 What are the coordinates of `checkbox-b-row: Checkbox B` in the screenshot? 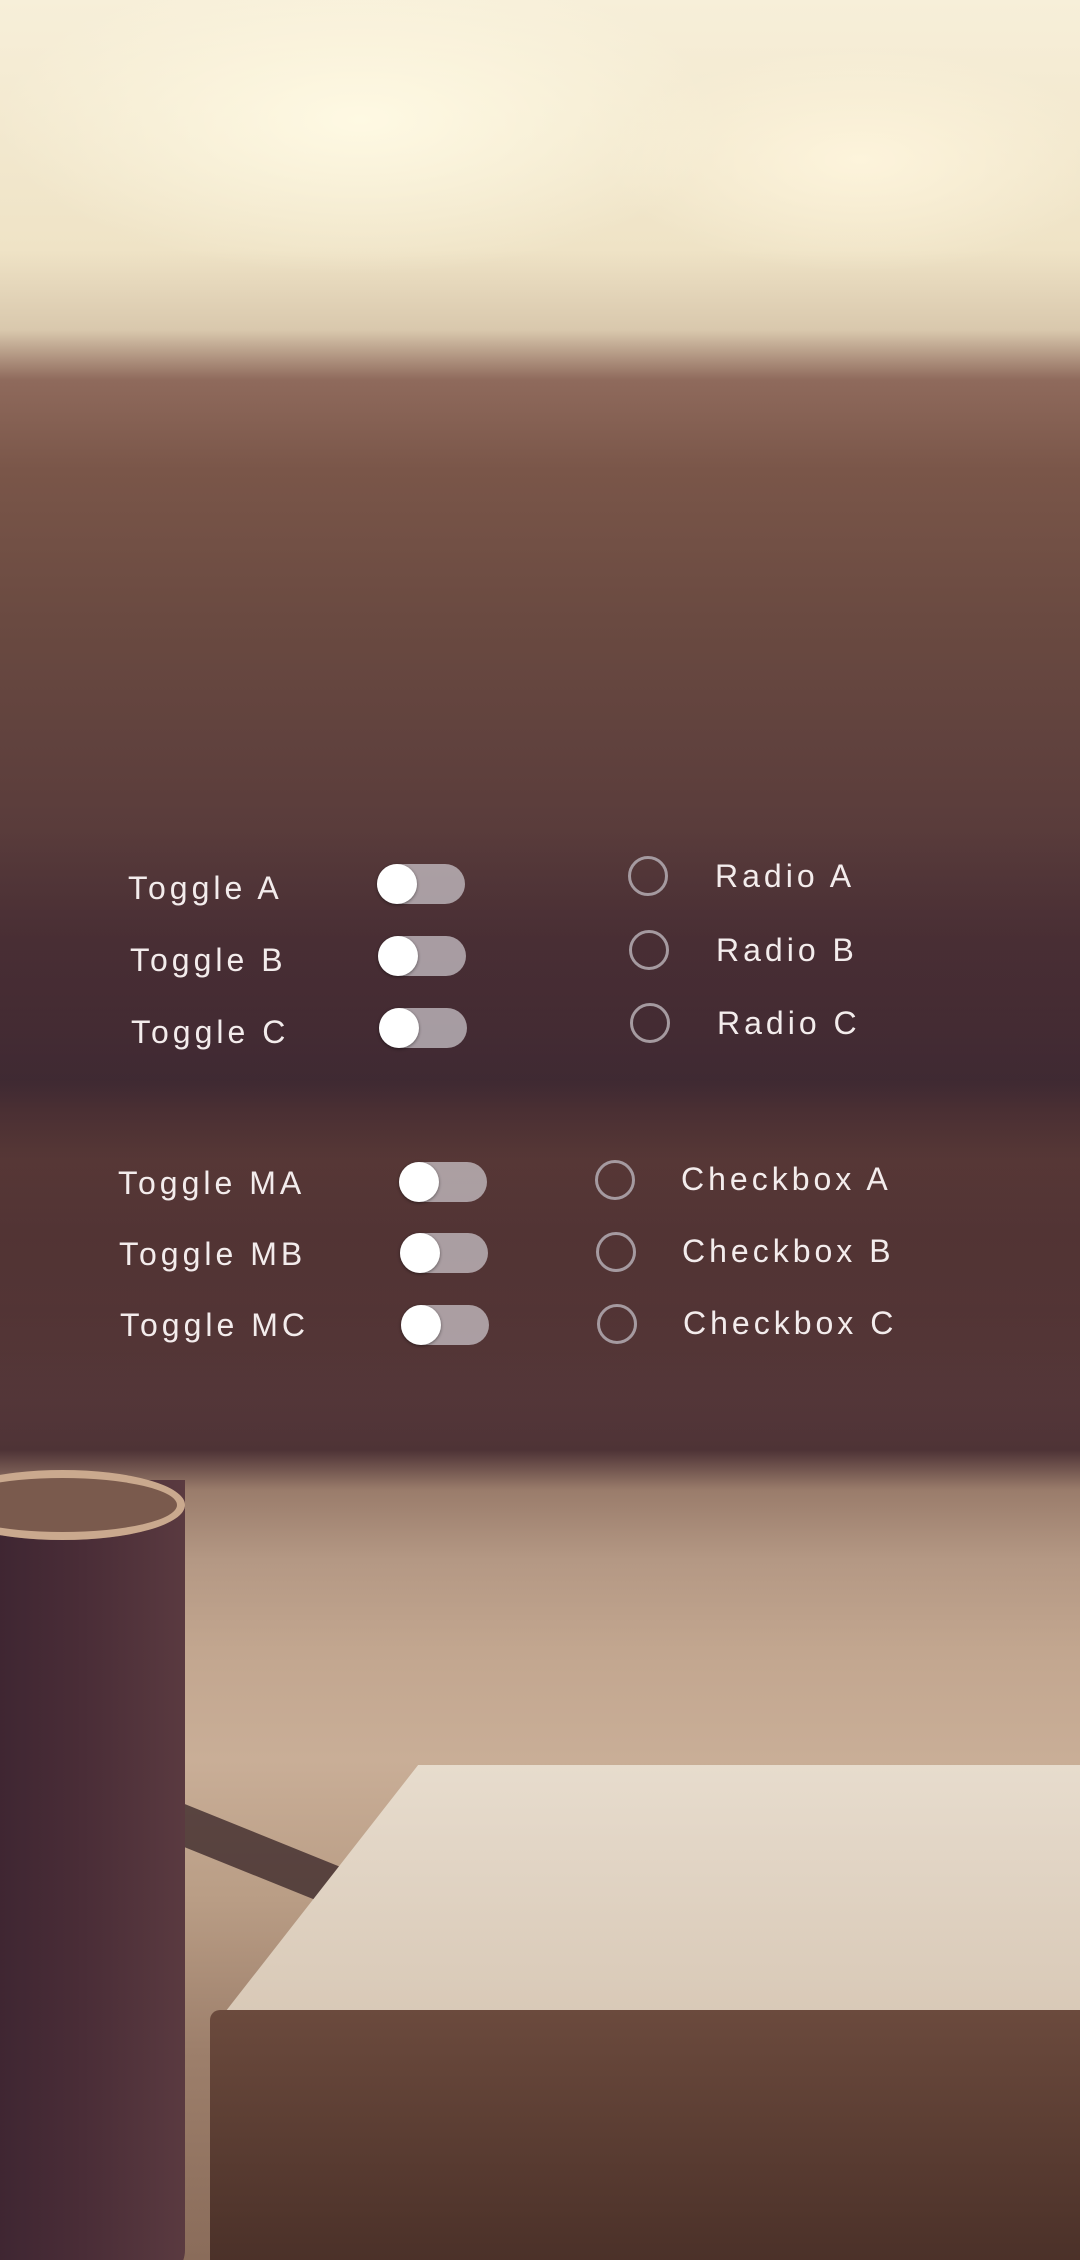 It's located at (788, 1251).